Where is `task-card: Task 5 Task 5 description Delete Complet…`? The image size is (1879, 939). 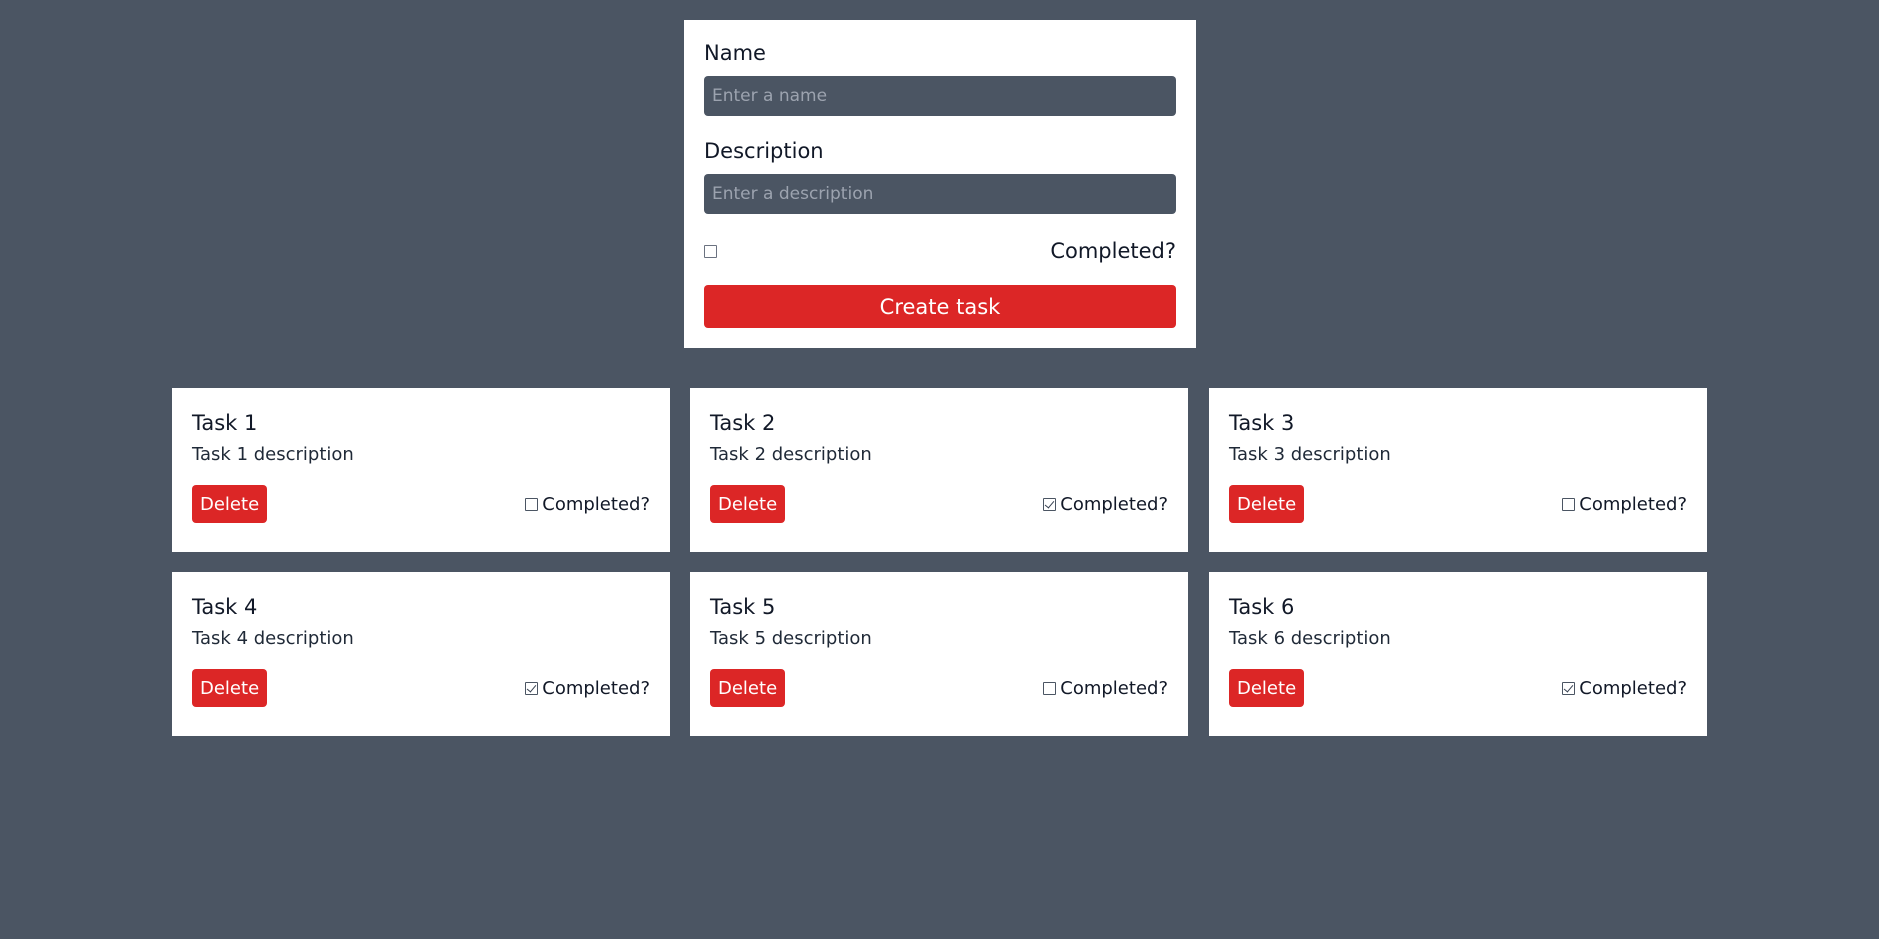 task-card: Task 5 Task 5 description Delete Complet… is located at coordinates (939, 654).